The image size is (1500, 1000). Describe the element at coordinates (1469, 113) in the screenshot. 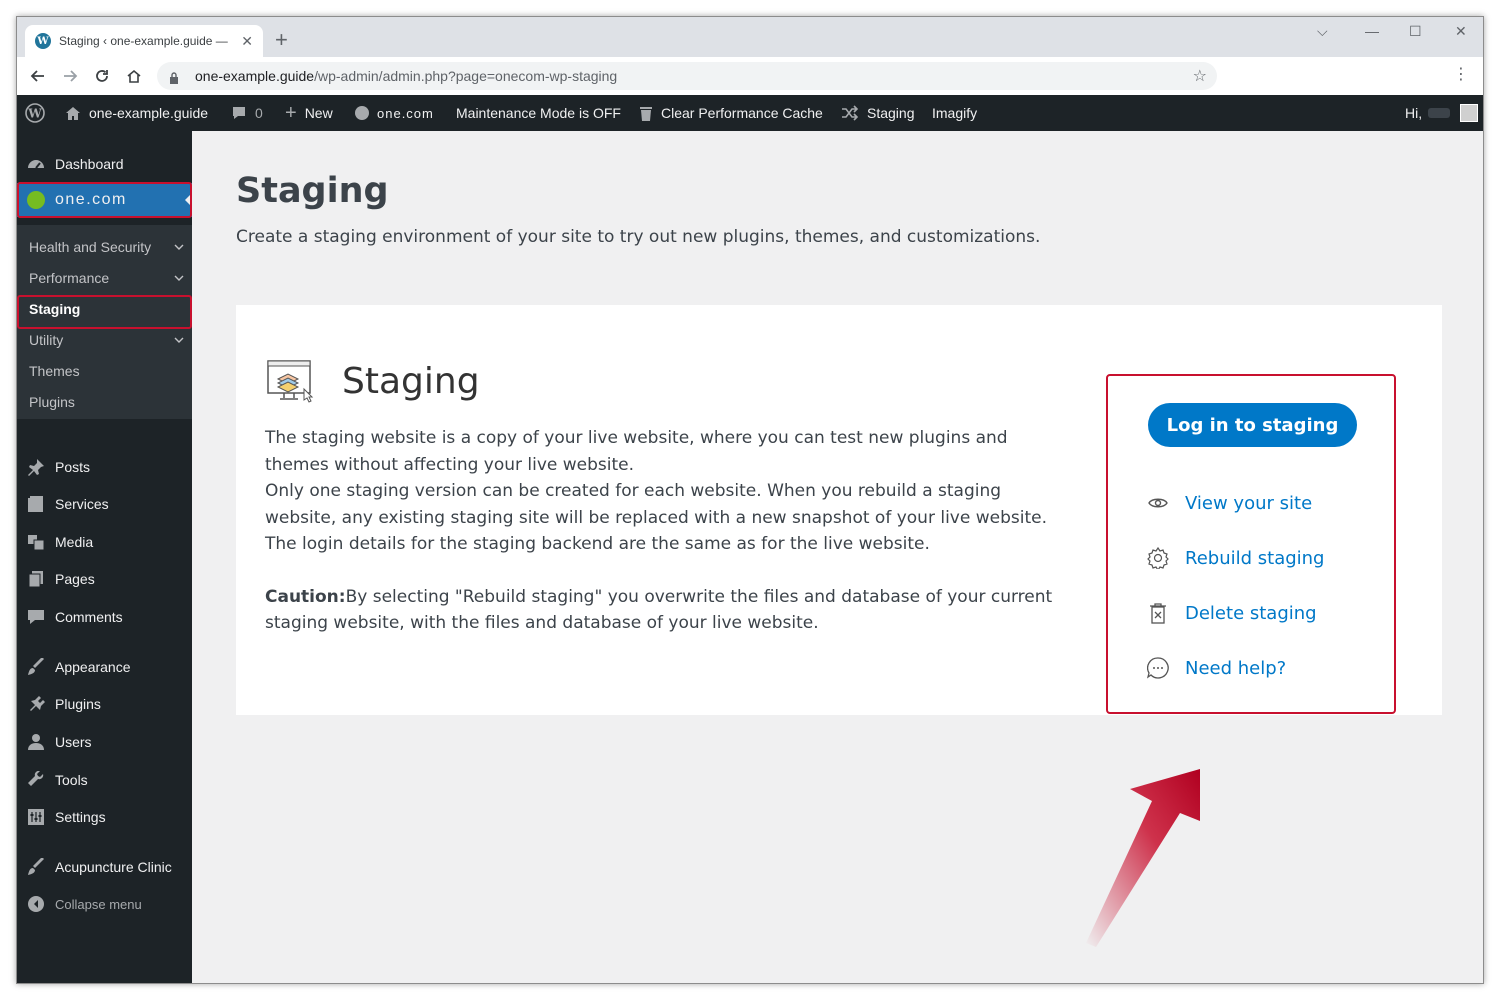

I see `avatar` at that location.